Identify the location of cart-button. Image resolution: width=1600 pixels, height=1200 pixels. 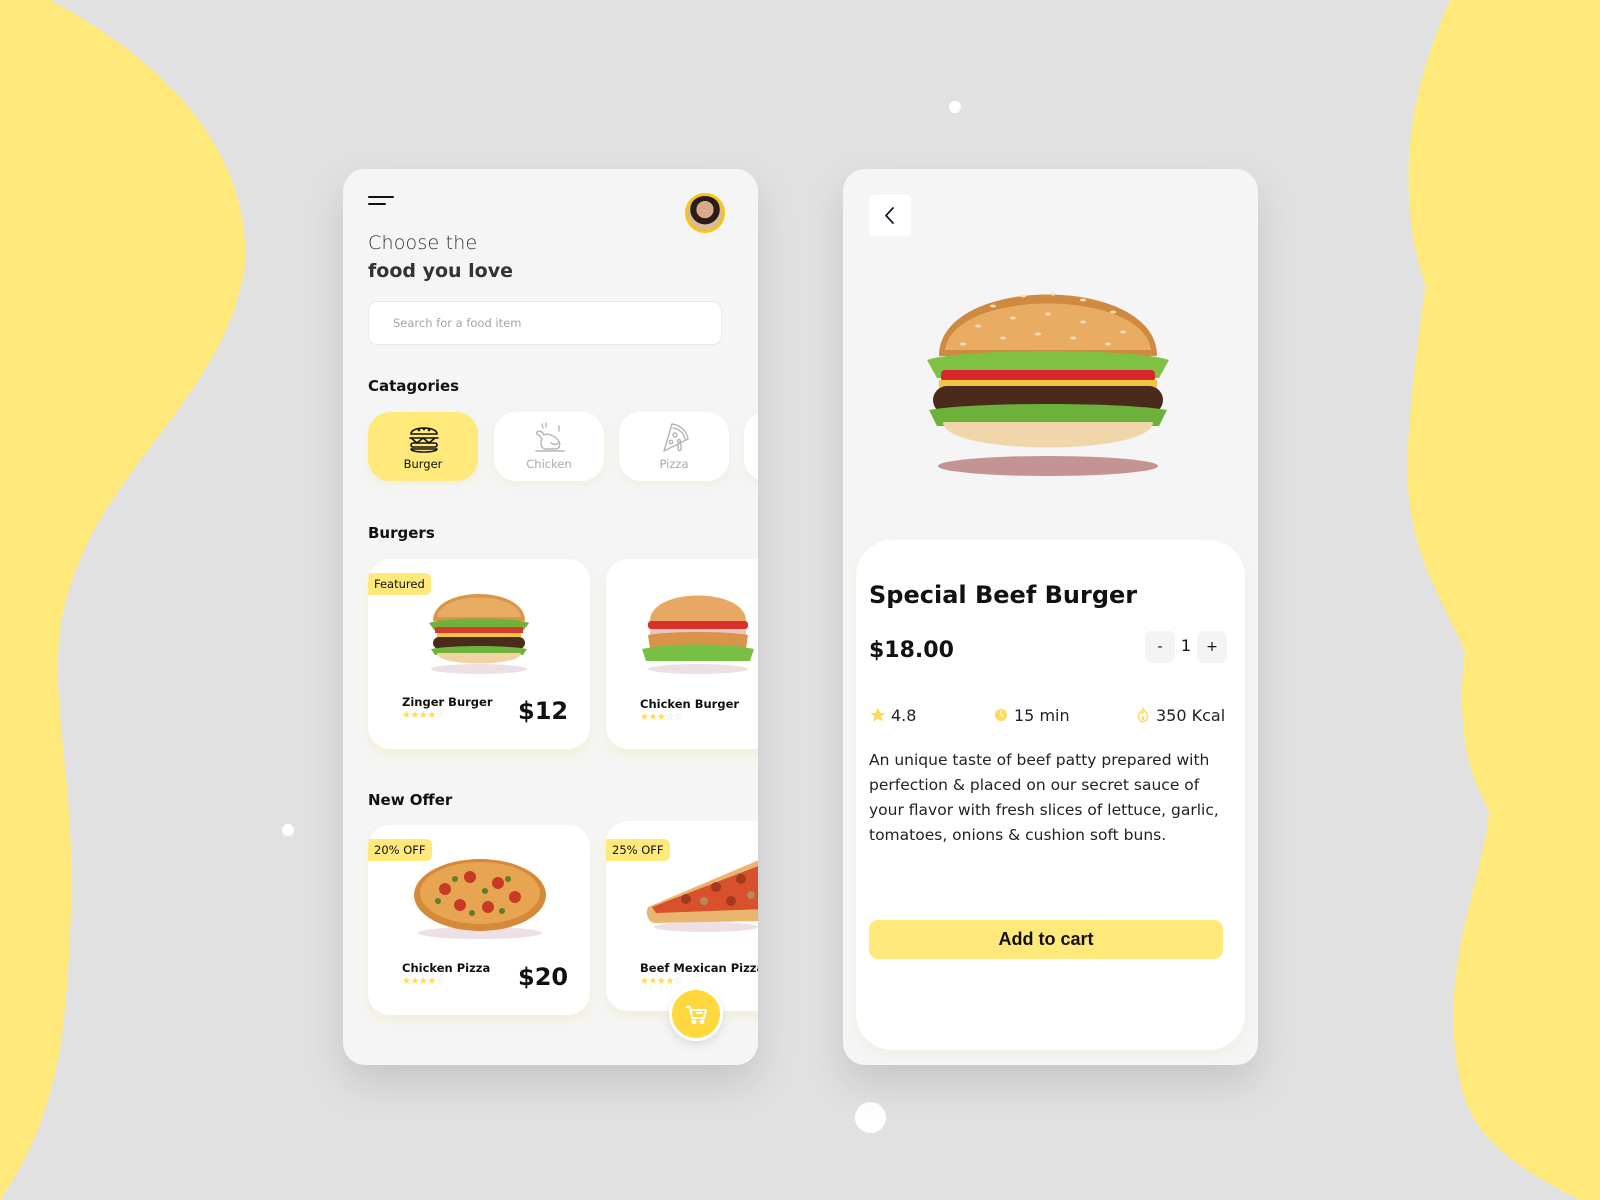
(696, 1014).